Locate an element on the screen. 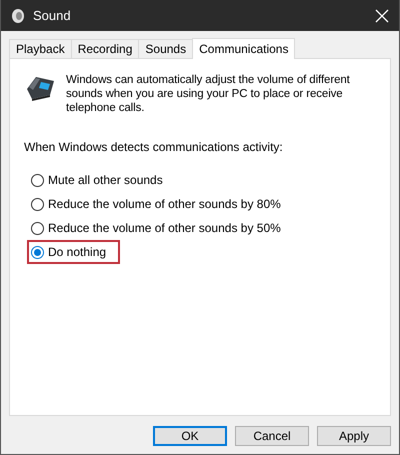 This screenshot has width=400, height=455. tab: Communications is located at coordinates (244, 48).